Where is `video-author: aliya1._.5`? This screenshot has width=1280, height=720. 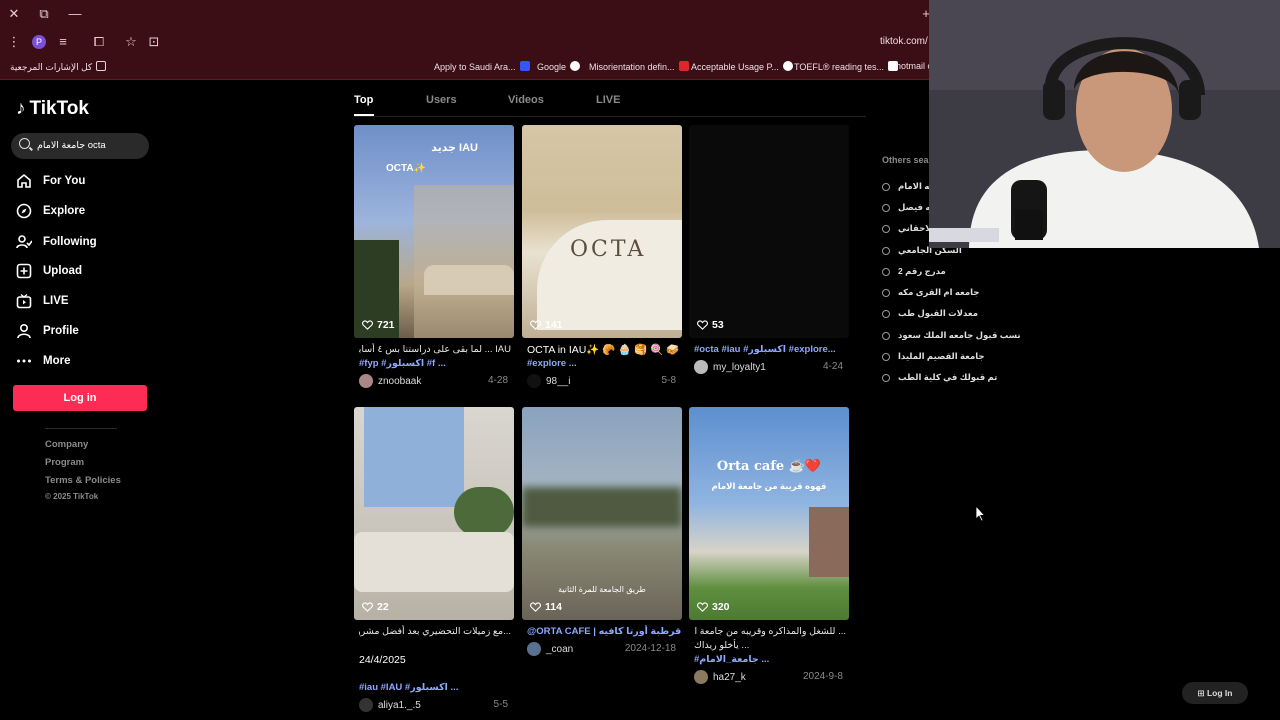
video-author: aliya1._.5 is located at coordinates (390, 705).